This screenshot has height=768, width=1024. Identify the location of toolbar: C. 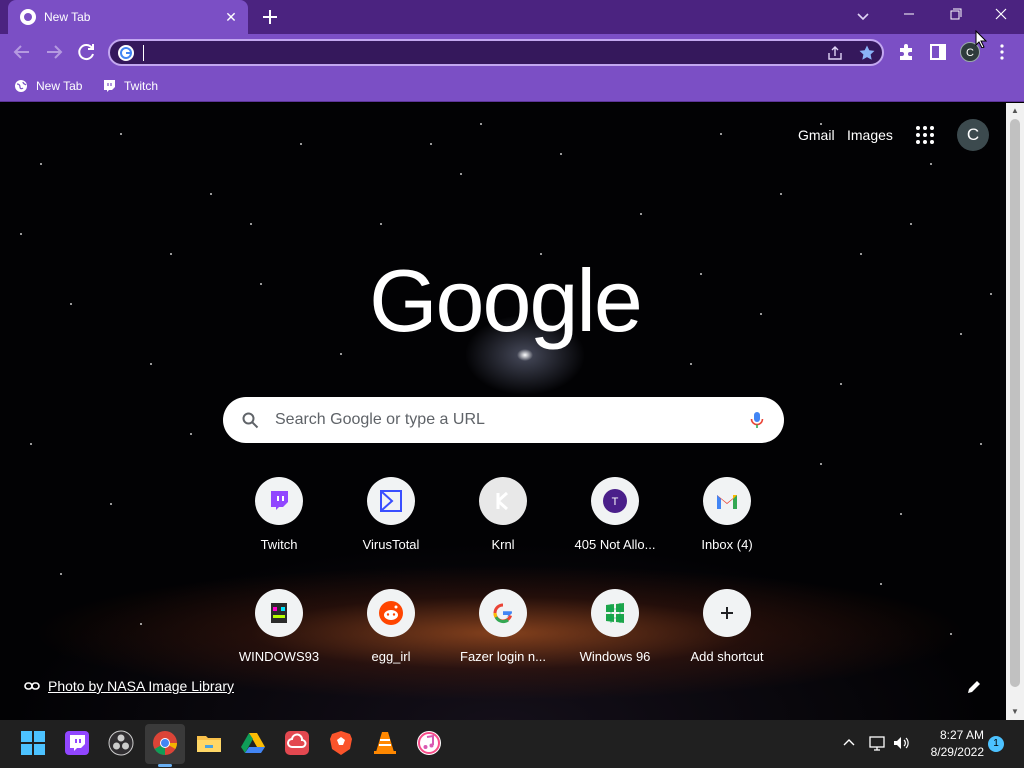
(512, 52).